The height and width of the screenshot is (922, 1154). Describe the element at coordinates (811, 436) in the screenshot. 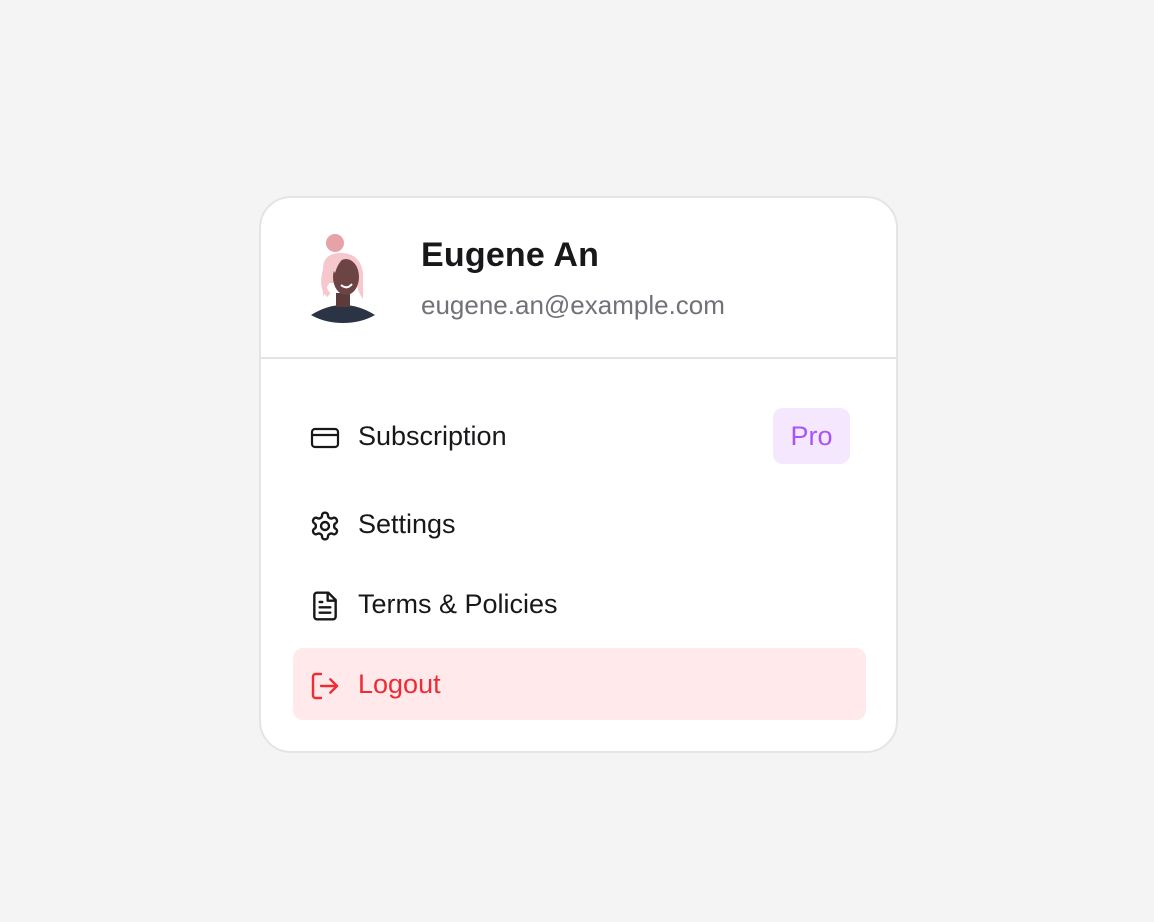

I see `plan-badge: Pro` at that location.